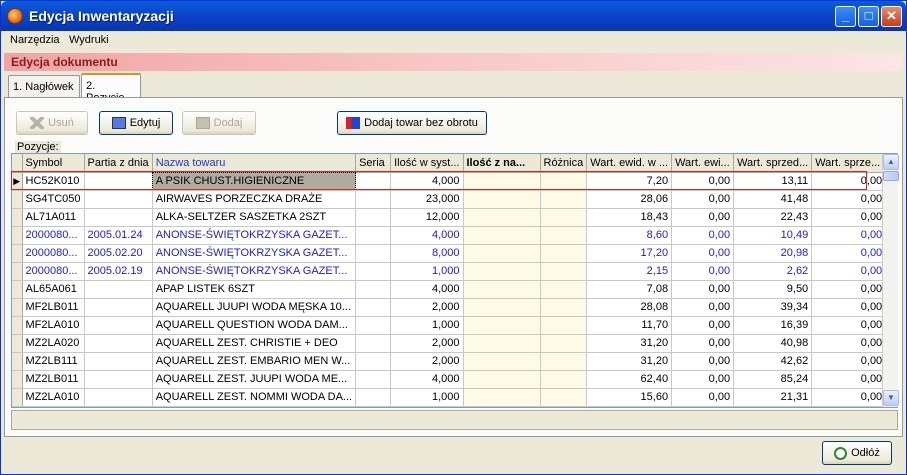  I want to click on cell-ilosc-syst: 23,000, so click(427, 199).